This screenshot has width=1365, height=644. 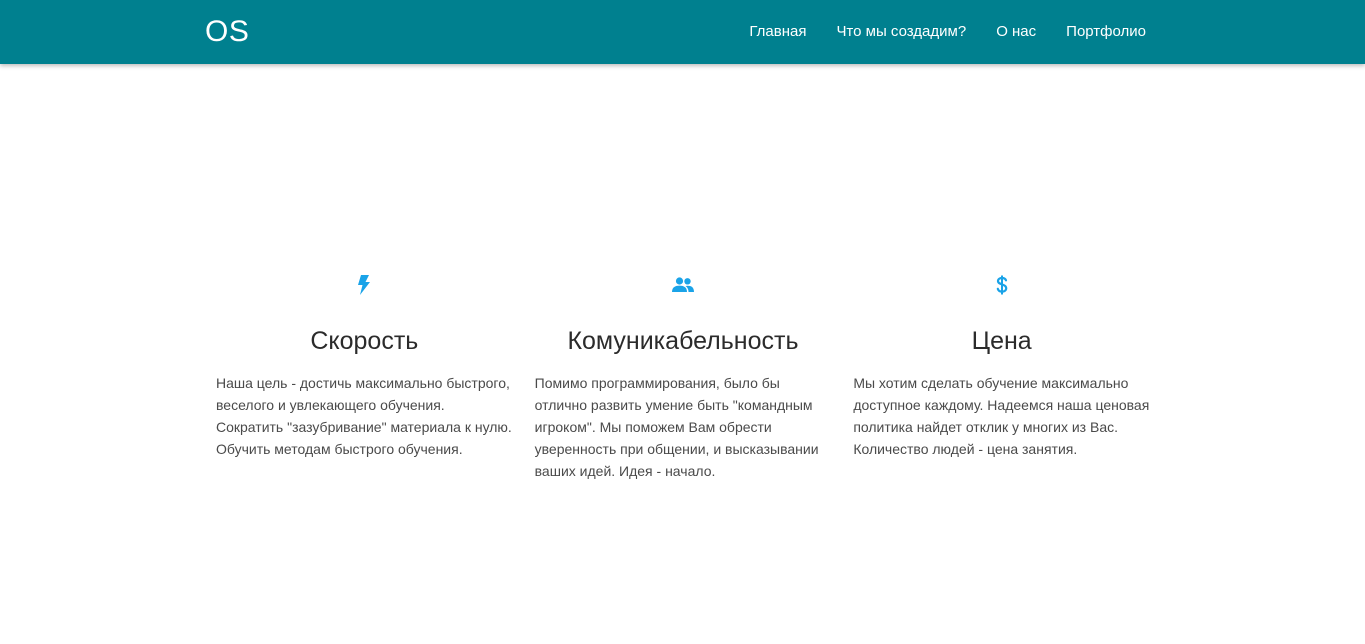 What do you see at coordinates (1001, 341) in the screenshot?
I see `feature-title: Цена` at bounding box center [1001, 341].